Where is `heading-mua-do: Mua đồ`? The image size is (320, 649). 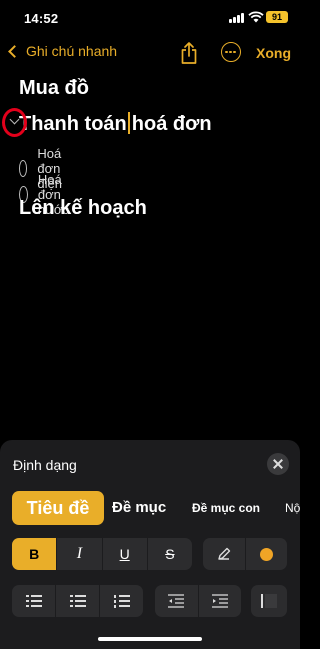 heading-mua-do: Mua đồ is located at coordinates (54, 88).